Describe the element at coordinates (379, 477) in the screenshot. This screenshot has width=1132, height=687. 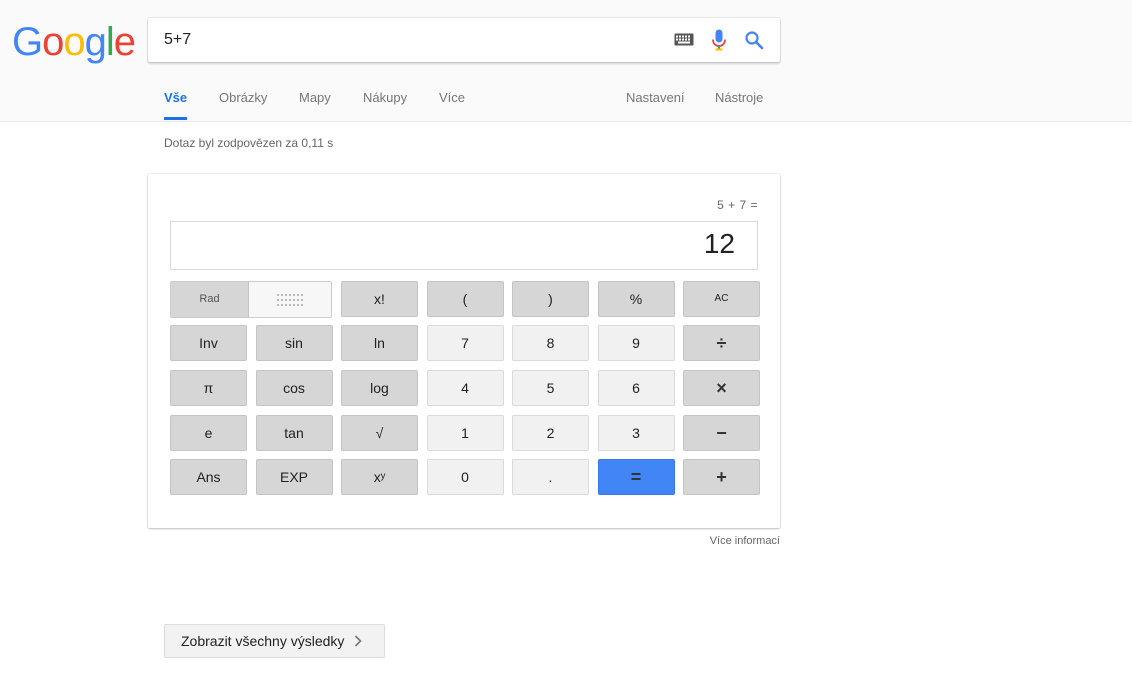
I see `key-power: xʸ` at that location.